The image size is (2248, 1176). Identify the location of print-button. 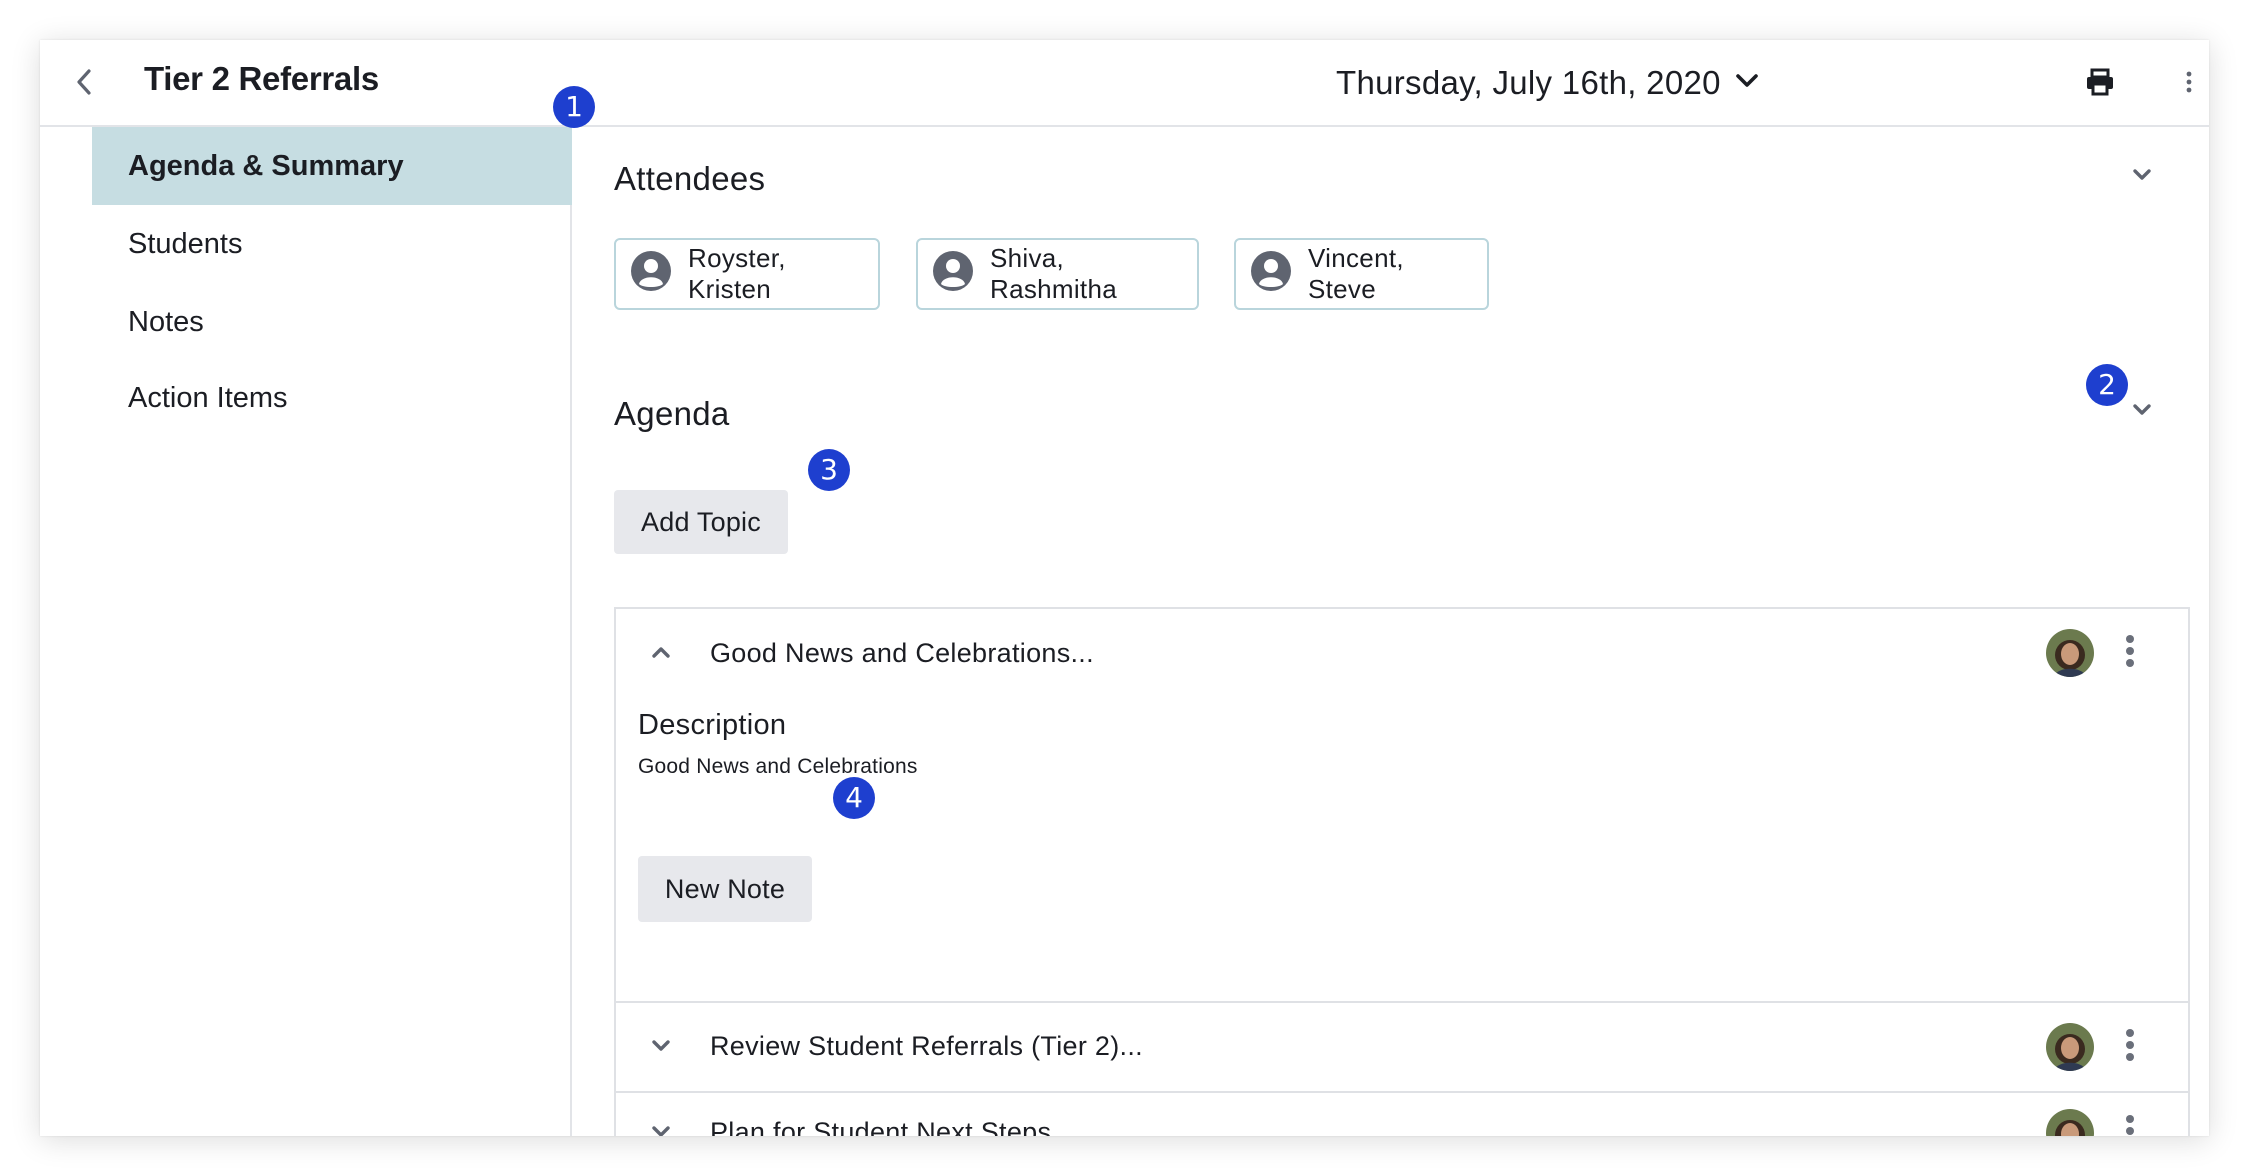
(2100, 84).